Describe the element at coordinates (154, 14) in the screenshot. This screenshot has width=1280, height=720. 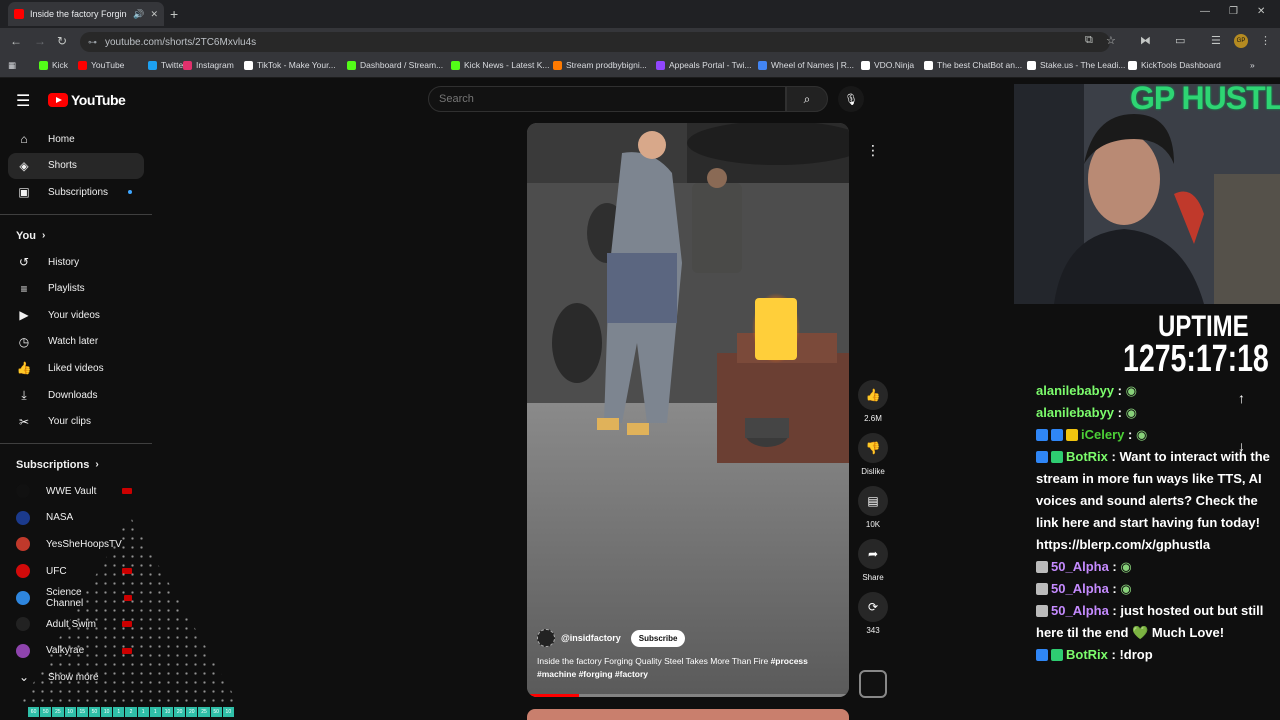
I see `tab-close-icon: ✕` at that location.